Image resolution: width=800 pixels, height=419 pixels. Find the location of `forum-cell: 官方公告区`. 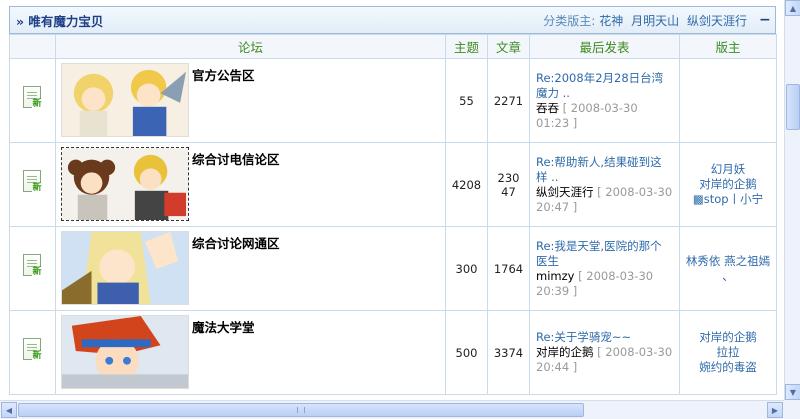

forum-cell: 官方公告区 is located at coordinates (250, 100).